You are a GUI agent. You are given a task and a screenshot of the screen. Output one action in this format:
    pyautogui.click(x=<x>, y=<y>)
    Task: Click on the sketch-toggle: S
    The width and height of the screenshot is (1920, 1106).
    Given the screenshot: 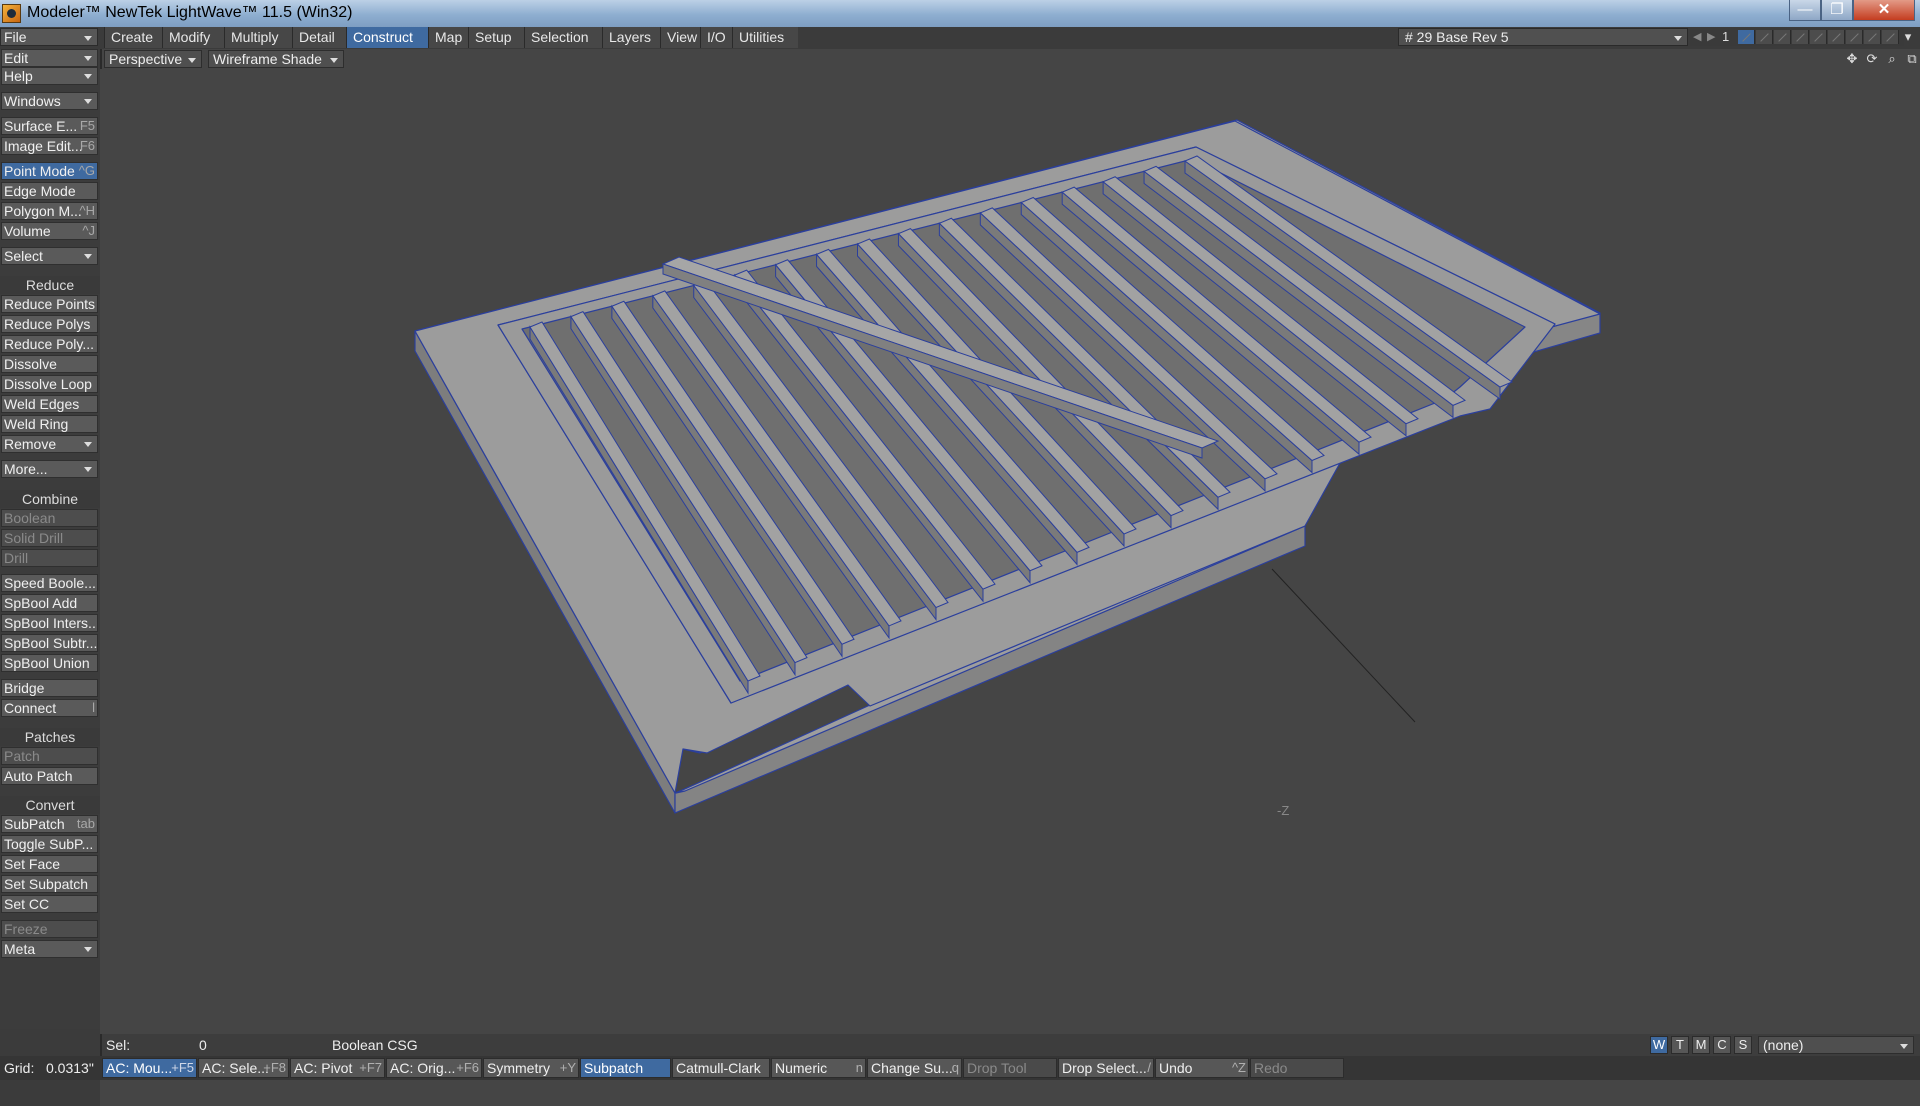 What is the action you would take?
    pyautogui.click(x=1743, y=1045)
    